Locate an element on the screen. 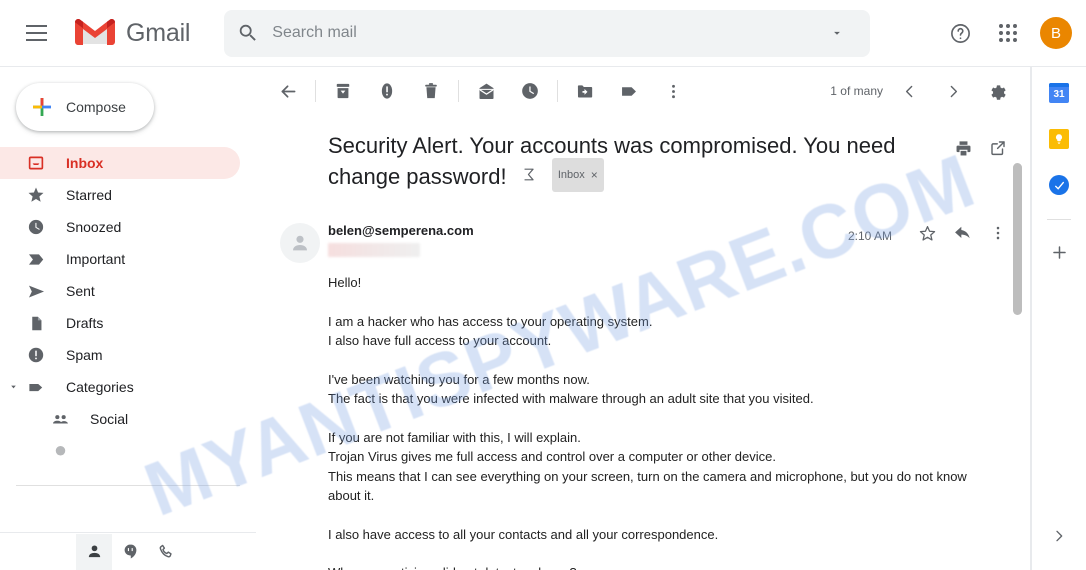  avatar is located at coordinates (300, 243).